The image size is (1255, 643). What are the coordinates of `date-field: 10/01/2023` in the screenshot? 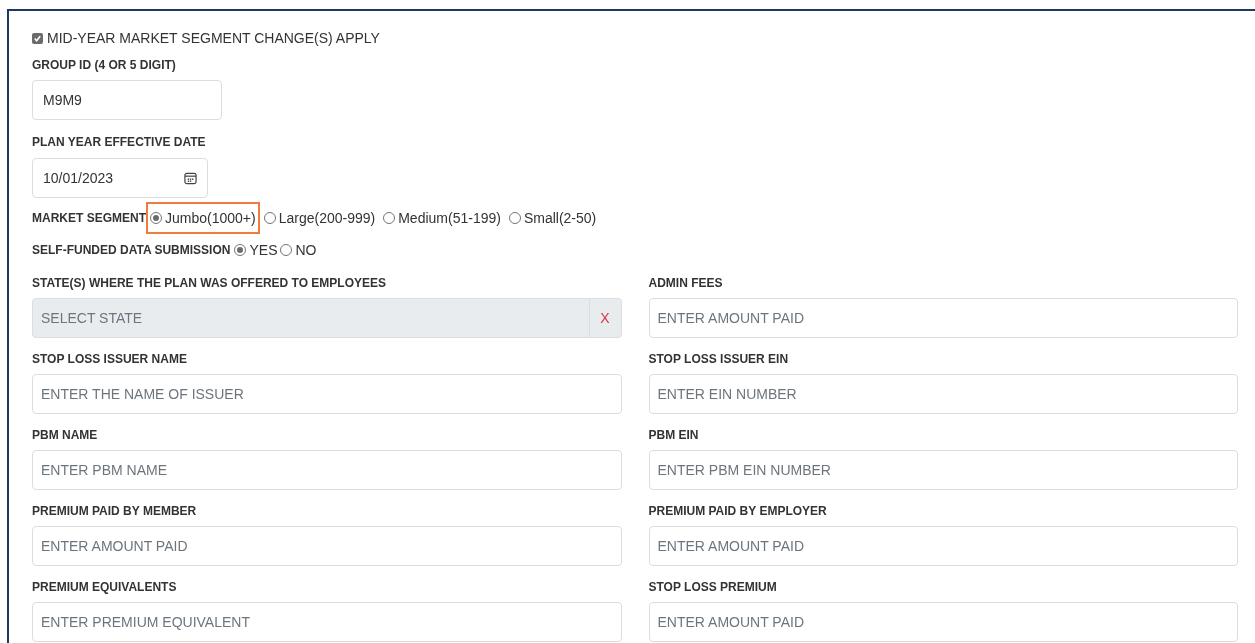 It's located at (120, 178).